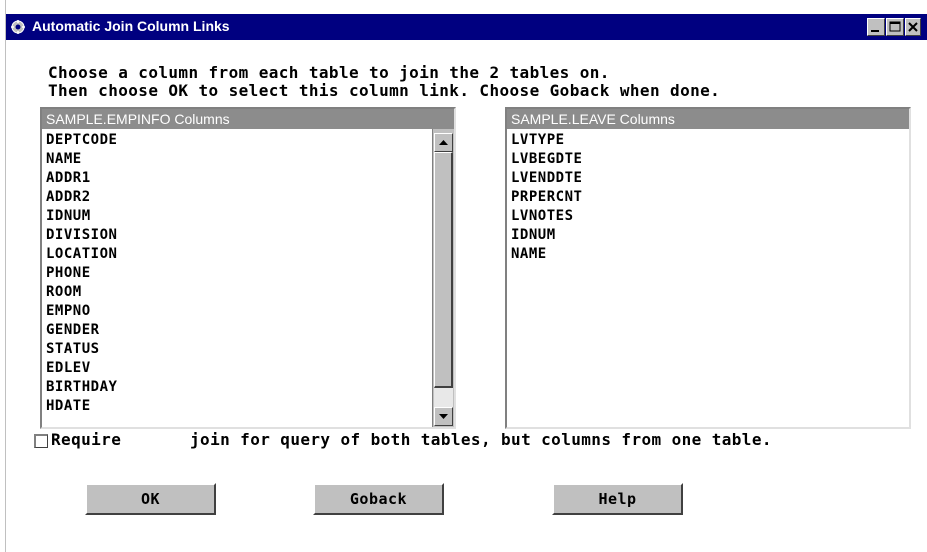  Describe the element at coordinates (546, 140) in the screenshot. I see `list-item: LVTYPE` at that location.